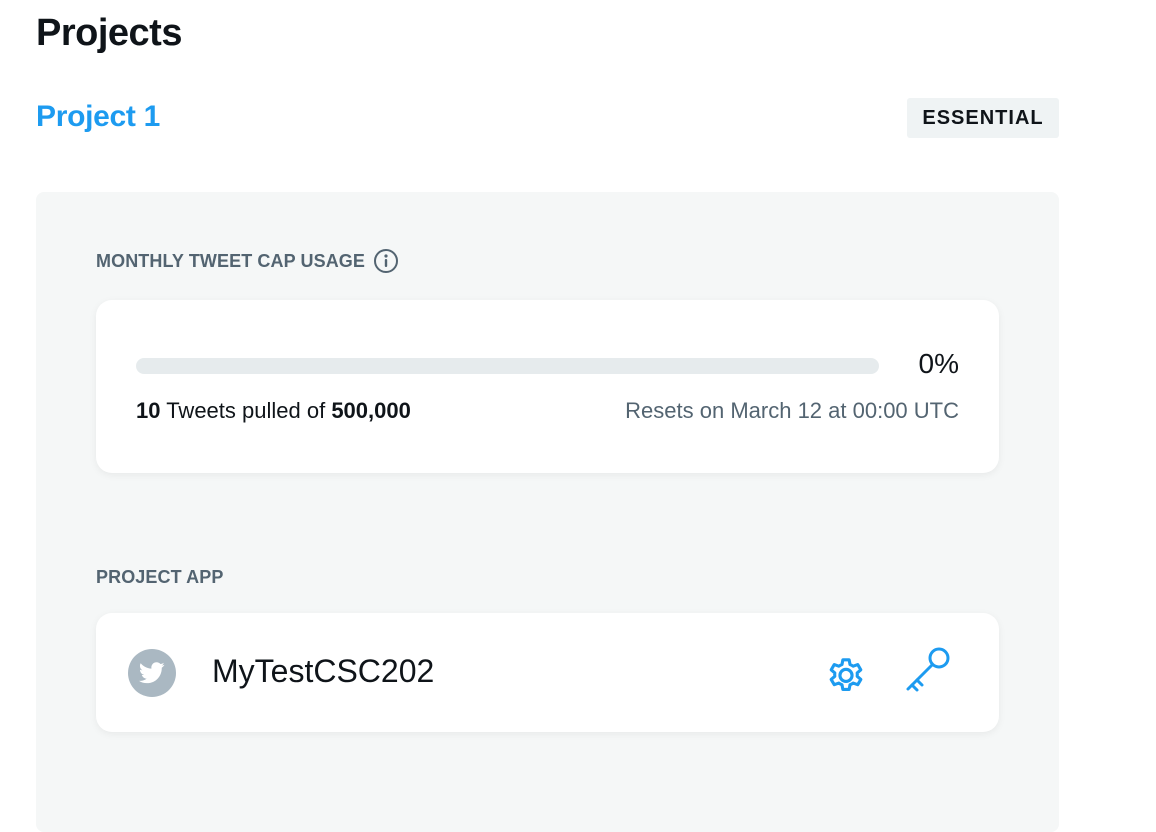 This screenshot has height=832, width=1156. What do you see at coordinates (371, 410) in the screenshot?
I see `tweet-cap: 500,000` at bounding box center [371, 410].